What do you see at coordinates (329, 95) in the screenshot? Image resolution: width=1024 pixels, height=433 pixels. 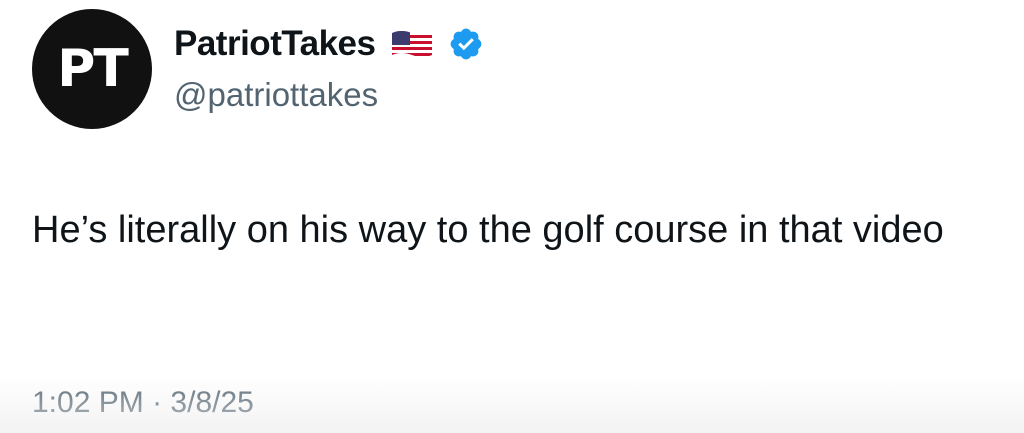 I see `user-handle: @patriottakes` at bounding box center [329, 95].